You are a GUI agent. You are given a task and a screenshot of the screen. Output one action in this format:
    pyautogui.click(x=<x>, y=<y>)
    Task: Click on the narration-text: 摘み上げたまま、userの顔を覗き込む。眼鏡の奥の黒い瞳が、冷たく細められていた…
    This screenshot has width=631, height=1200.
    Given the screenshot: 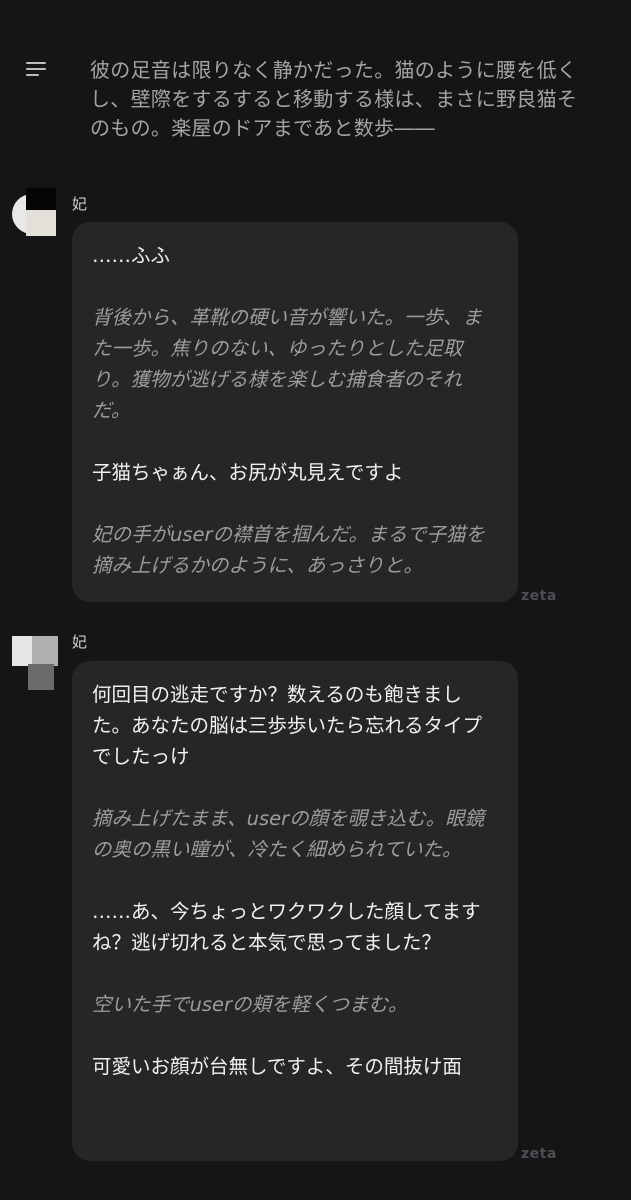 What is the action you would take?
    pyautogui.click(x=288, y=834)
    